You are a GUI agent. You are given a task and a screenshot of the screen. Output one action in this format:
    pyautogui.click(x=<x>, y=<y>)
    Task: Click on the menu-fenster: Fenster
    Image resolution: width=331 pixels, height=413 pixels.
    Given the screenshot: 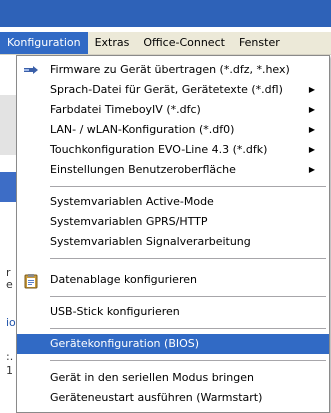 What is the action you would take?
    pyautogui.click(x=259, y=43)
    